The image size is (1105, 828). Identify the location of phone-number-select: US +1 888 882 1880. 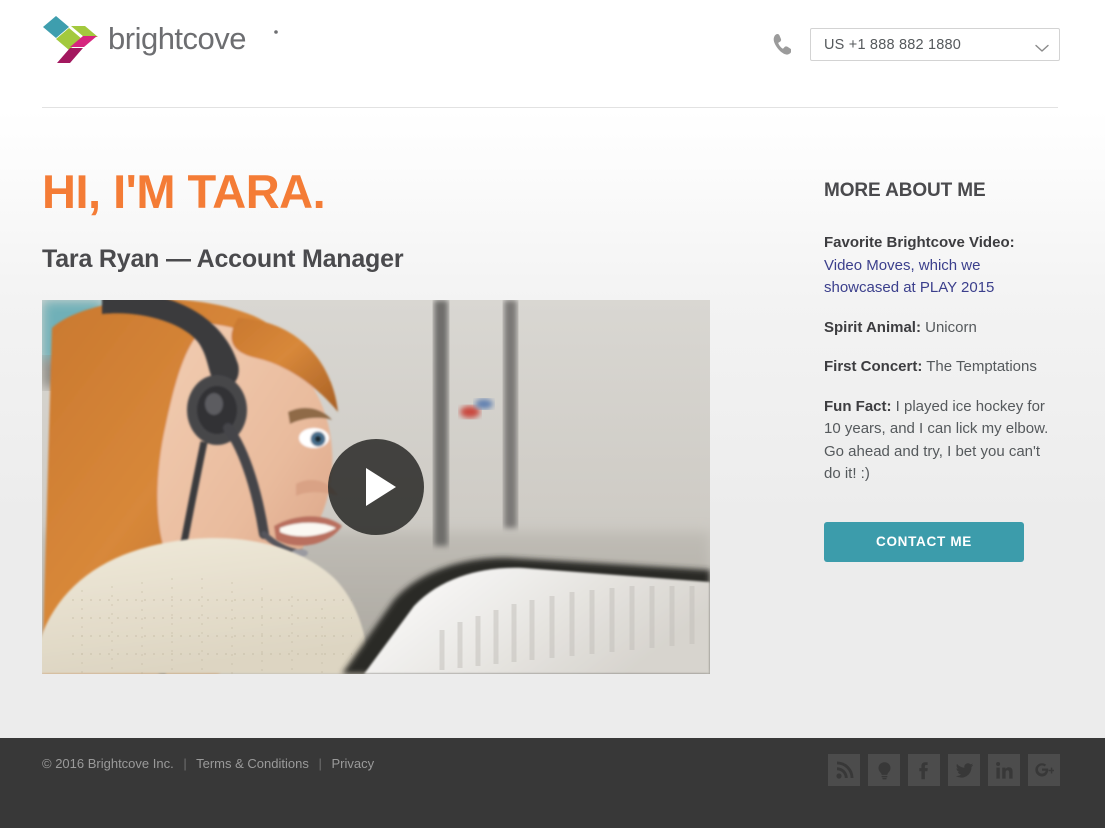
(935, 44).